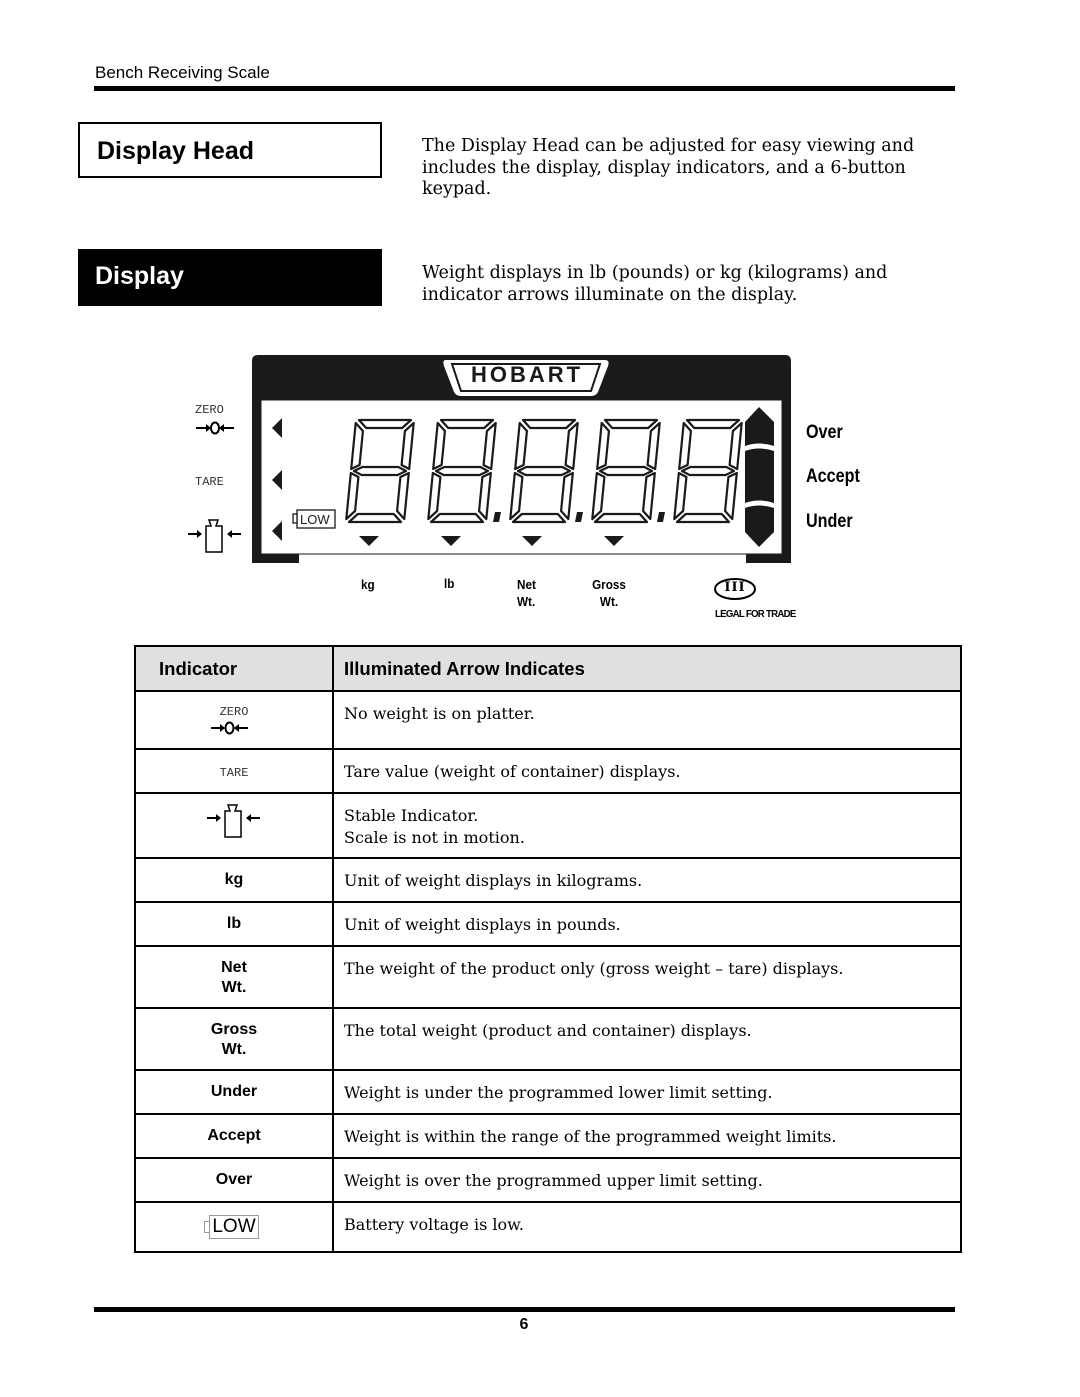 This screenshot has height=1397, width=1080. I want to click on accept-label: Accept, so click(833, 476).